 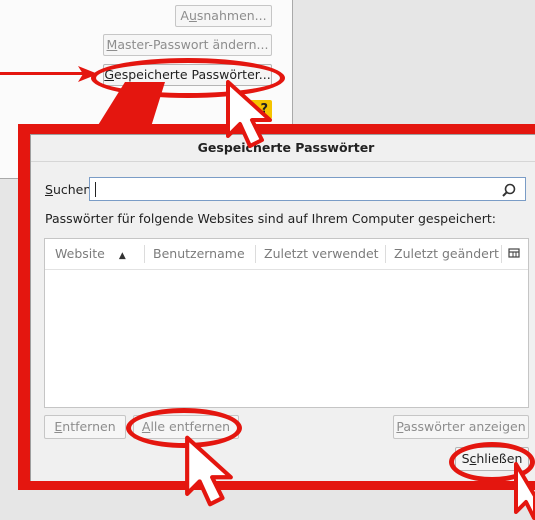 What do you see at coordinates (112, 44) in the screenshot?
I see `master-label-acc: M` at bounding box center [112, 44].